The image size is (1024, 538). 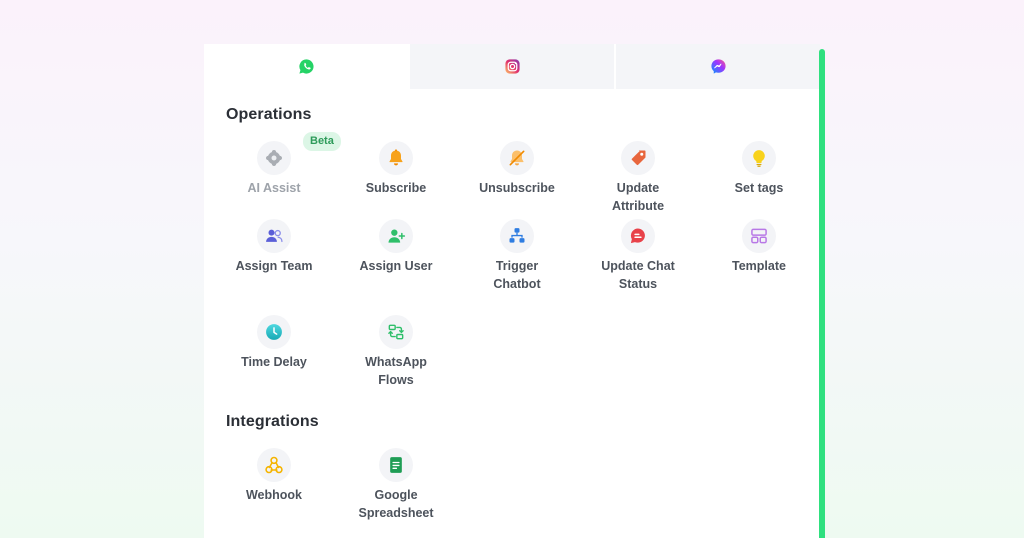 I want to click on tag-icon, so click(x=638, y=158).